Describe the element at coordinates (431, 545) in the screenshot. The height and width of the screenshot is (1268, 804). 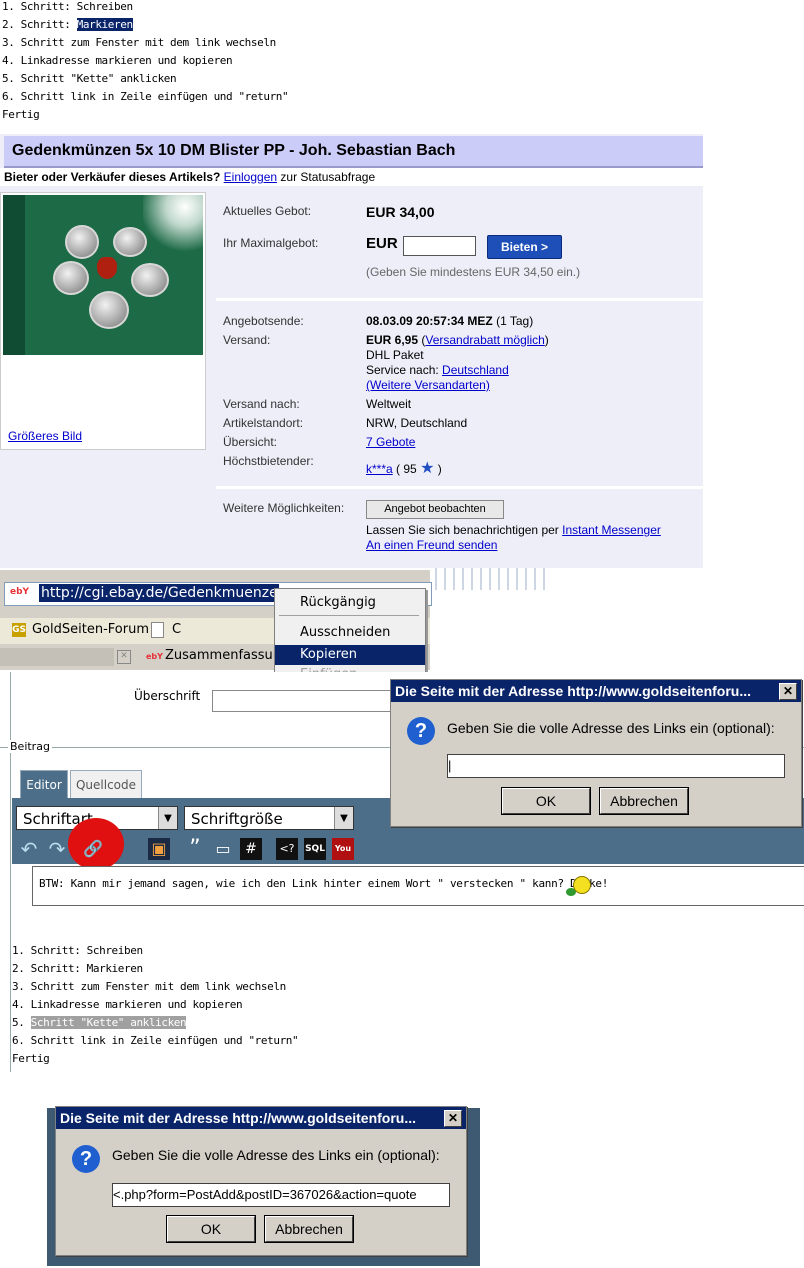
I see `send-friend-link: An einen Freund senden` at that location.